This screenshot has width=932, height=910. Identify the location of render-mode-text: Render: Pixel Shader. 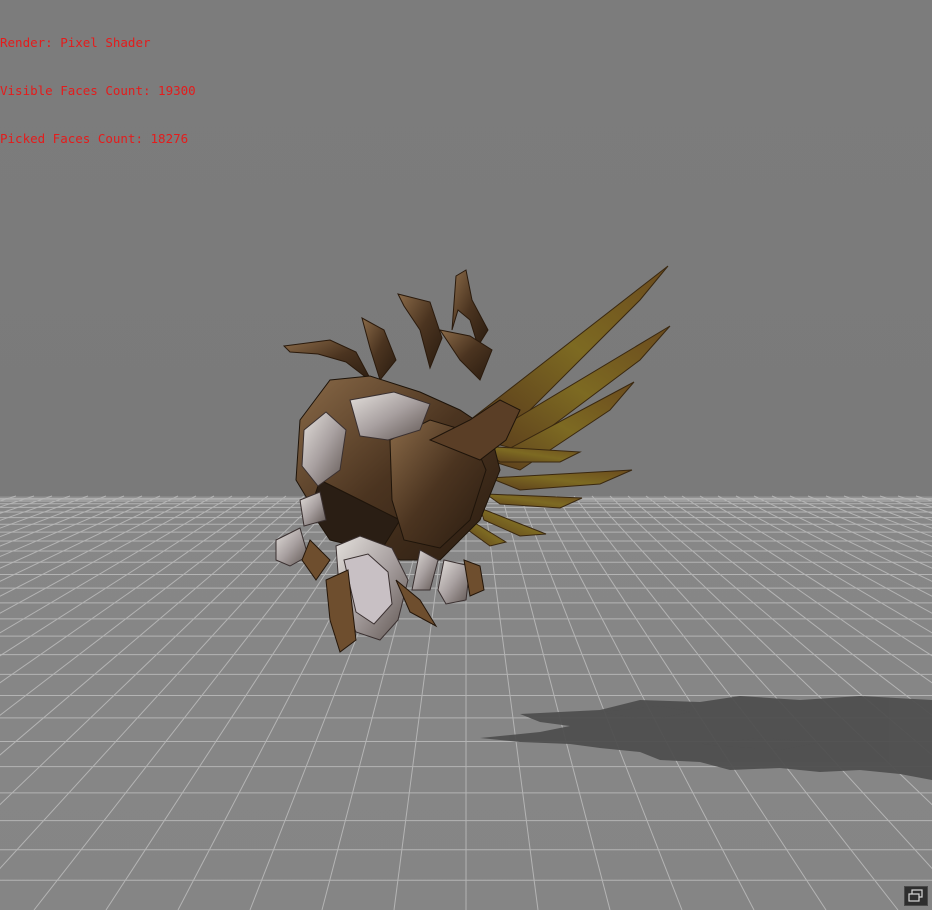
(75, 42).